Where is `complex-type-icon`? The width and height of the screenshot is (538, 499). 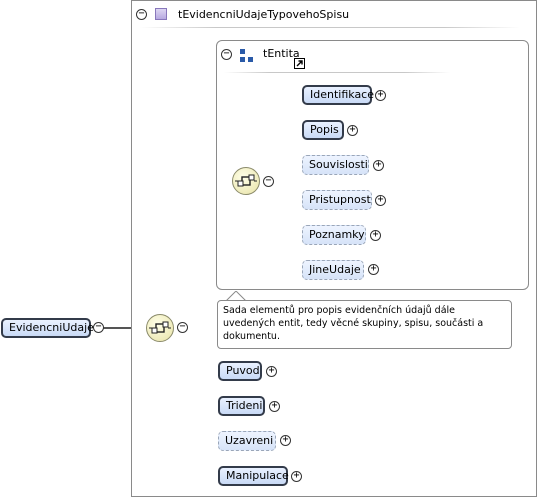
complex-type-icon is located at coordinates (161, 14).